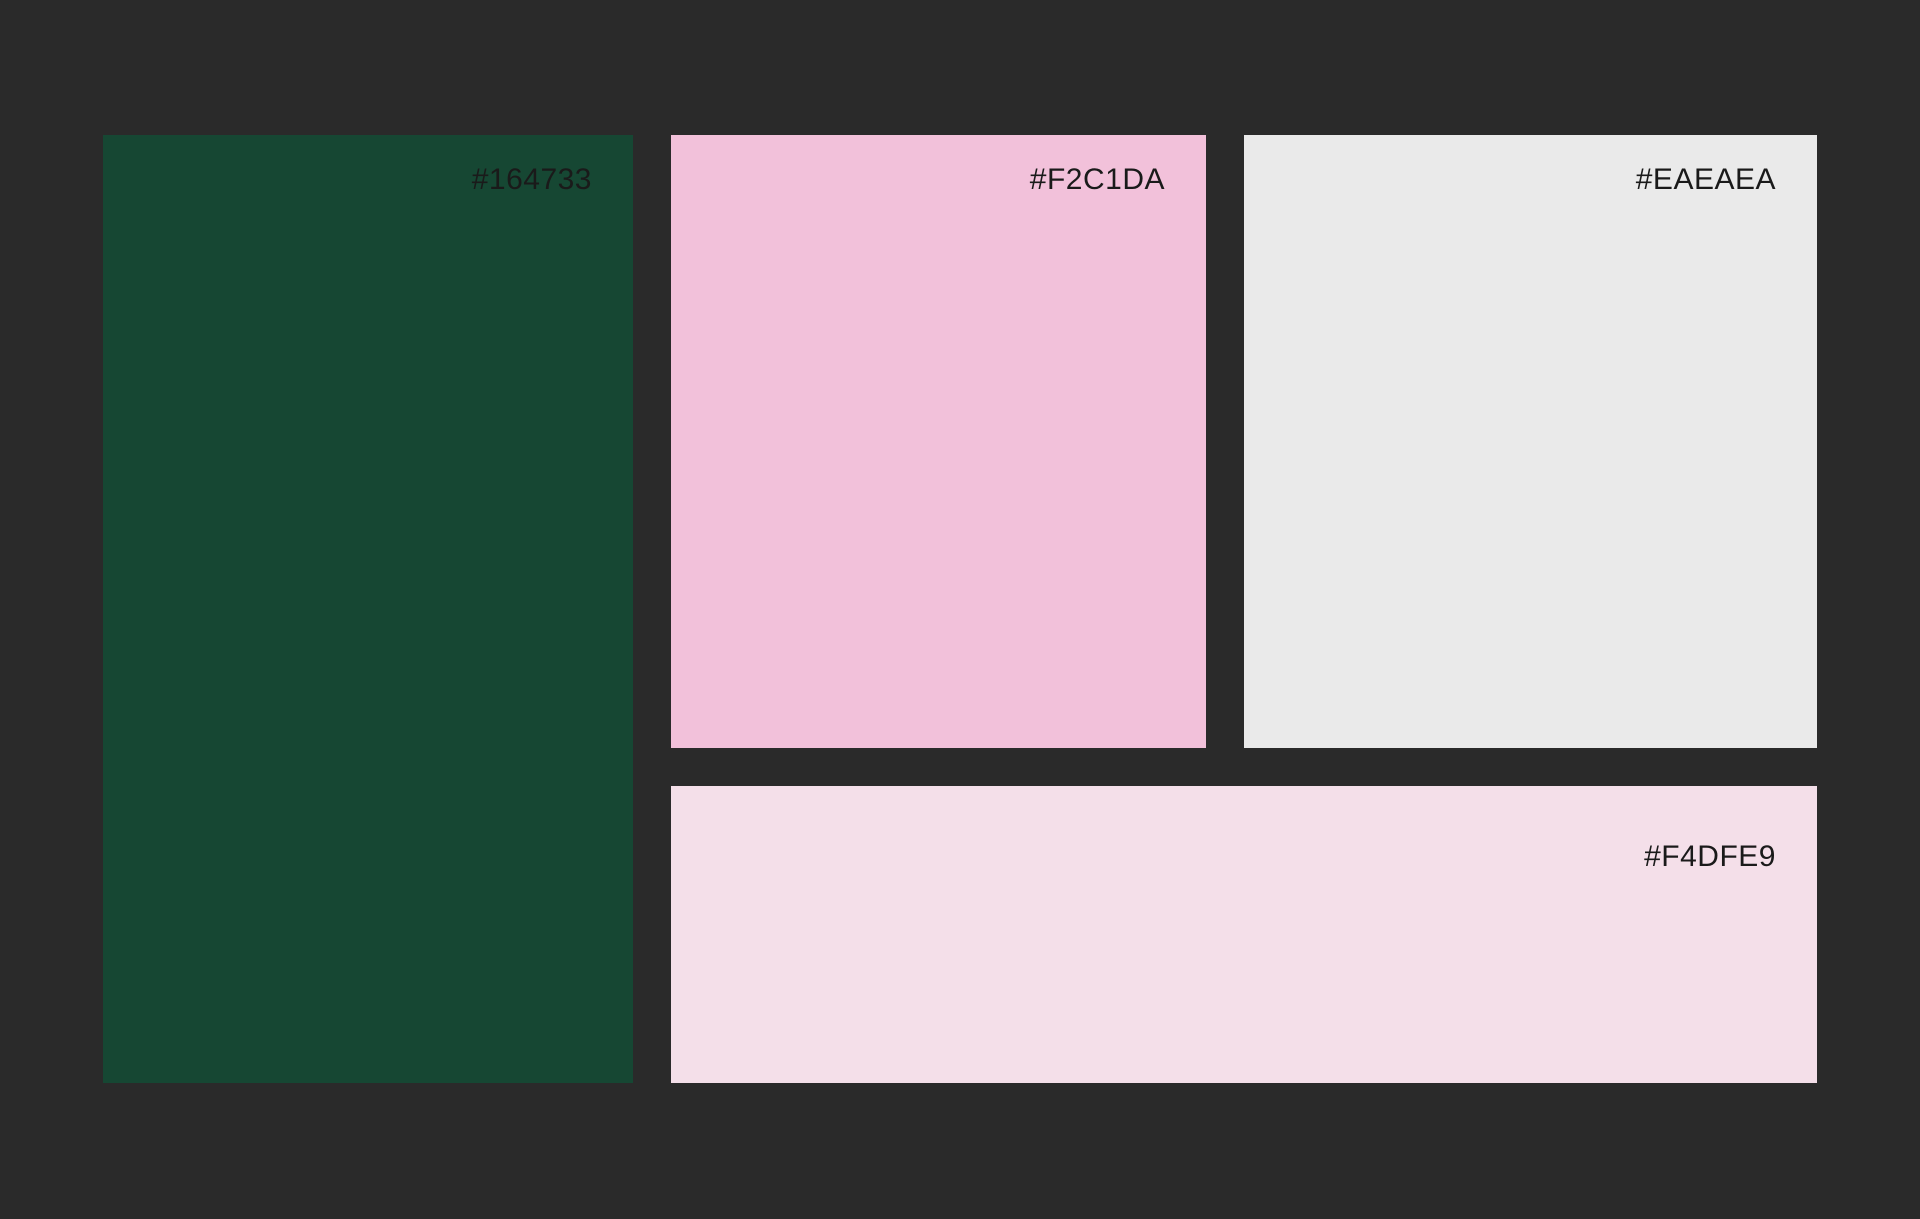  What do you see at coordinates (531, 179) in the screenshot?
I see `swatch-hex-label: #164733` at bounding box center [531, 179].